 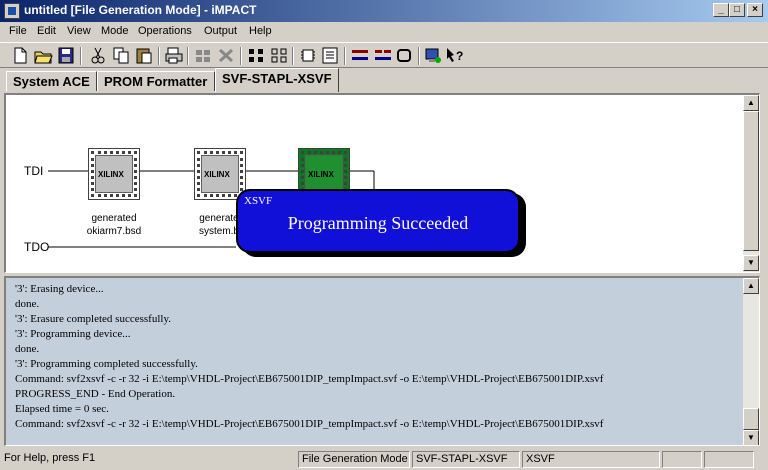 I want to click on impact-app-icon, so click(x=12, y=11).